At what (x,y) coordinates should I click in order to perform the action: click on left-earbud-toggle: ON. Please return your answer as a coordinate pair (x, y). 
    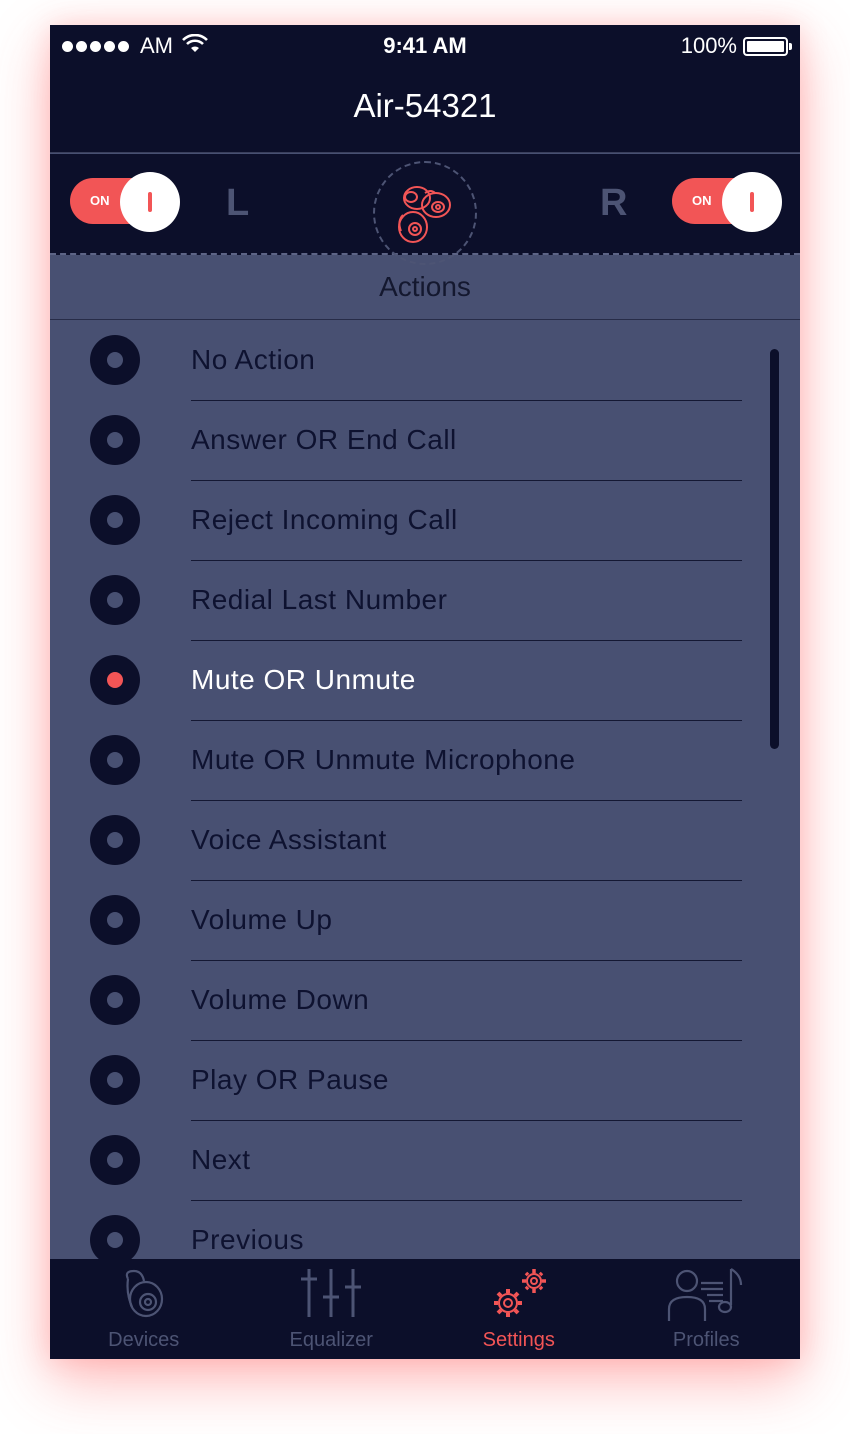
    Looking at the image, I should click on (125, 202).